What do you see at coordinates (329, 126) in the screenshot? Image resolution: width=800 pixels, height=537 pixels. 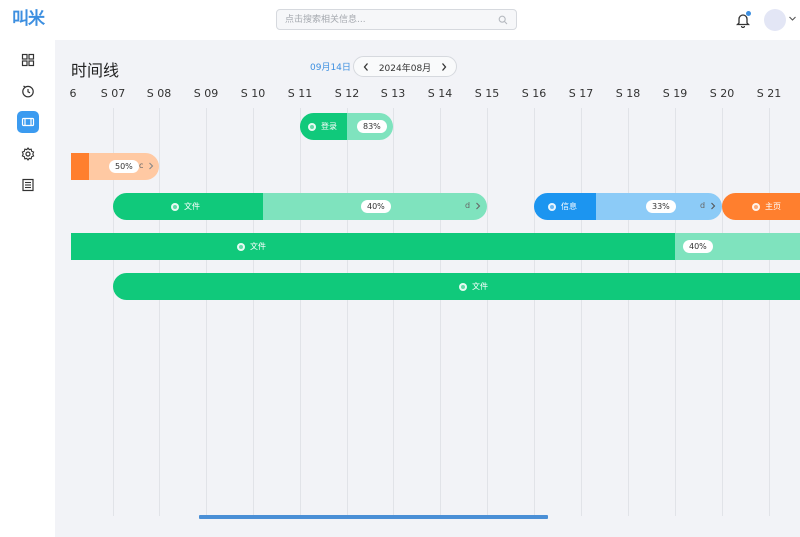 I see `task-title: 登录` at bounding box center [329, 126].